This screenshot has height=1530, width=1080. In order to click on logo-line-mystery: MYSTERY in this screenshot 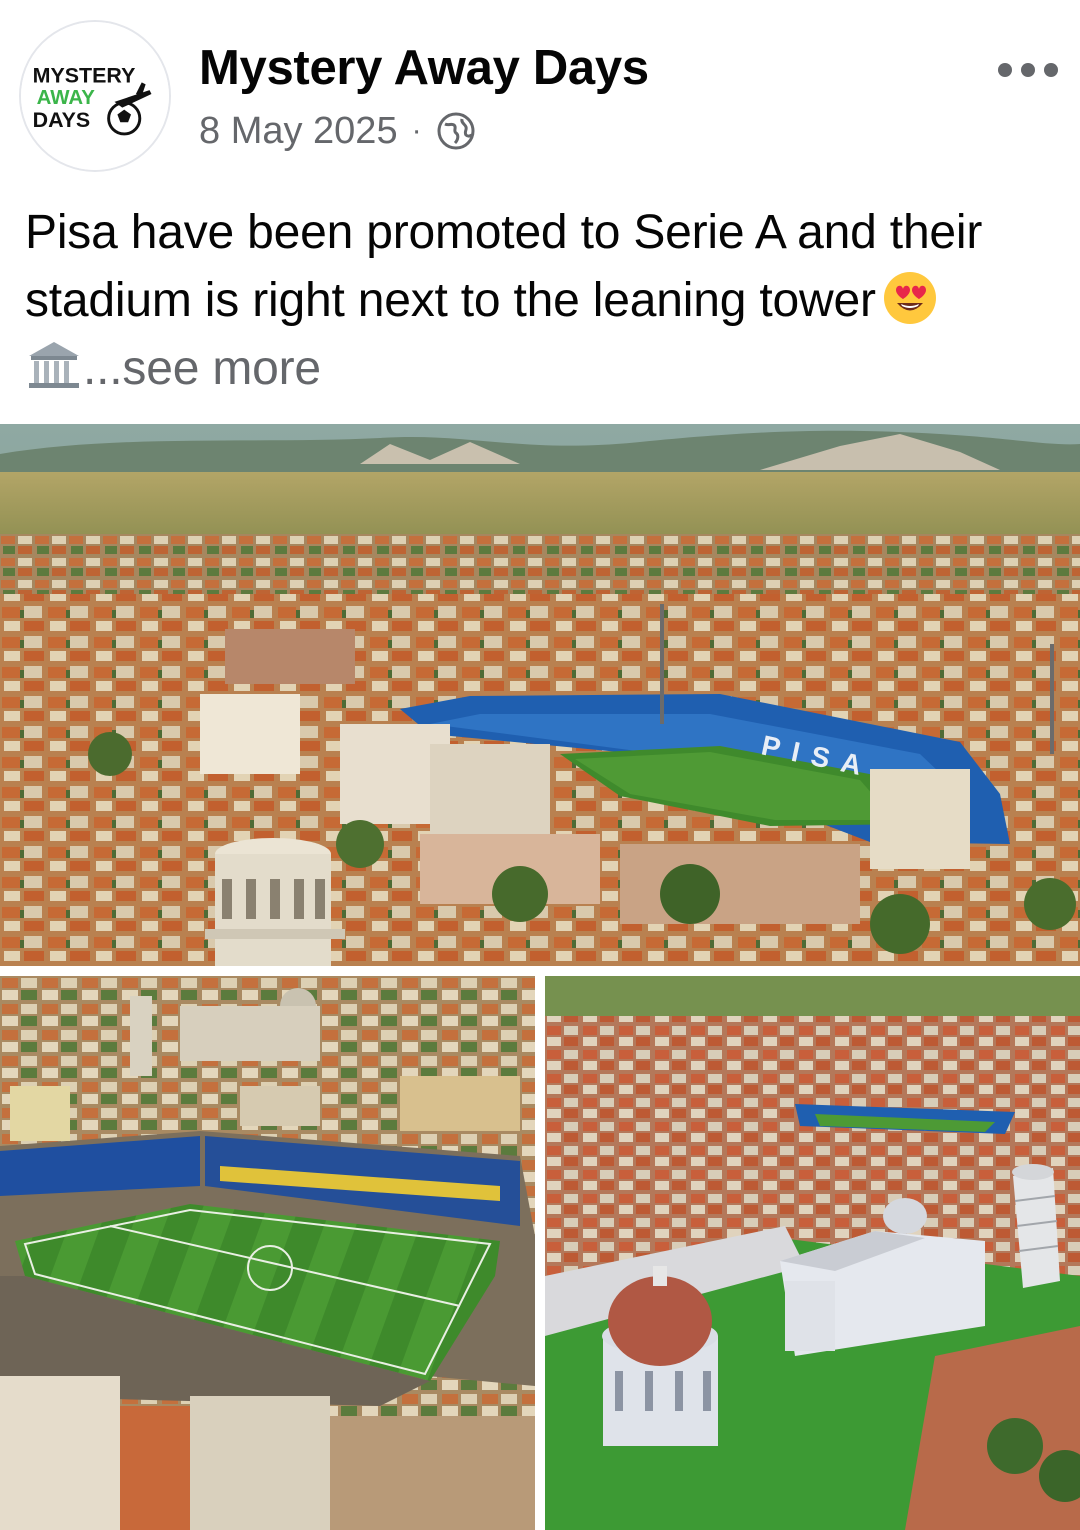, I will do `click(84, 75)`.